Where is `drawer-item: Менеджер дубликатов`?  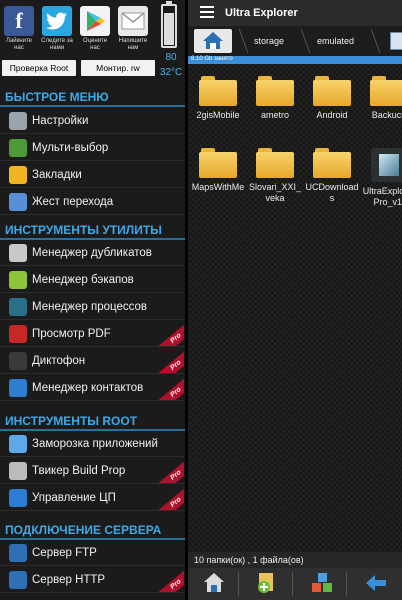 drawer-item: Менеджер дубликатов is located at coordinates (92, 253).